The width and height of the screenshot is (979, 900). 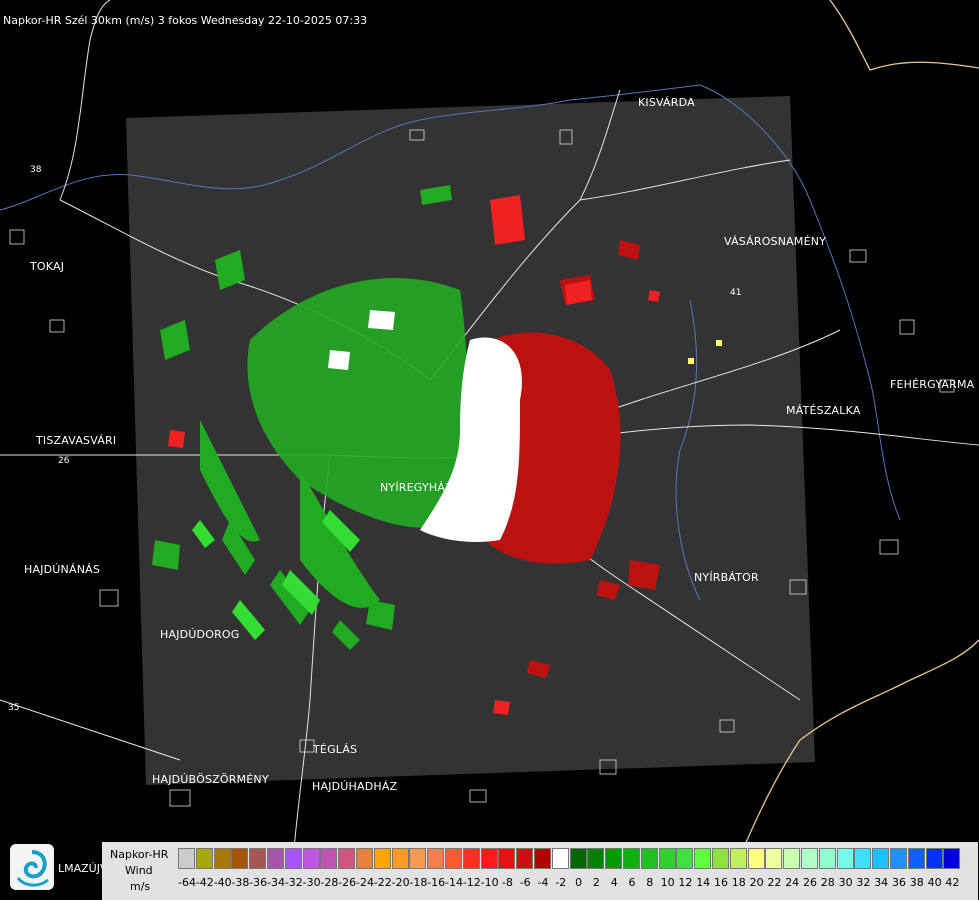 What do you see at coordinates (703, 882) in the screenshot?
I see `legend-tick-label: 14` at bounding box center [703, 882].